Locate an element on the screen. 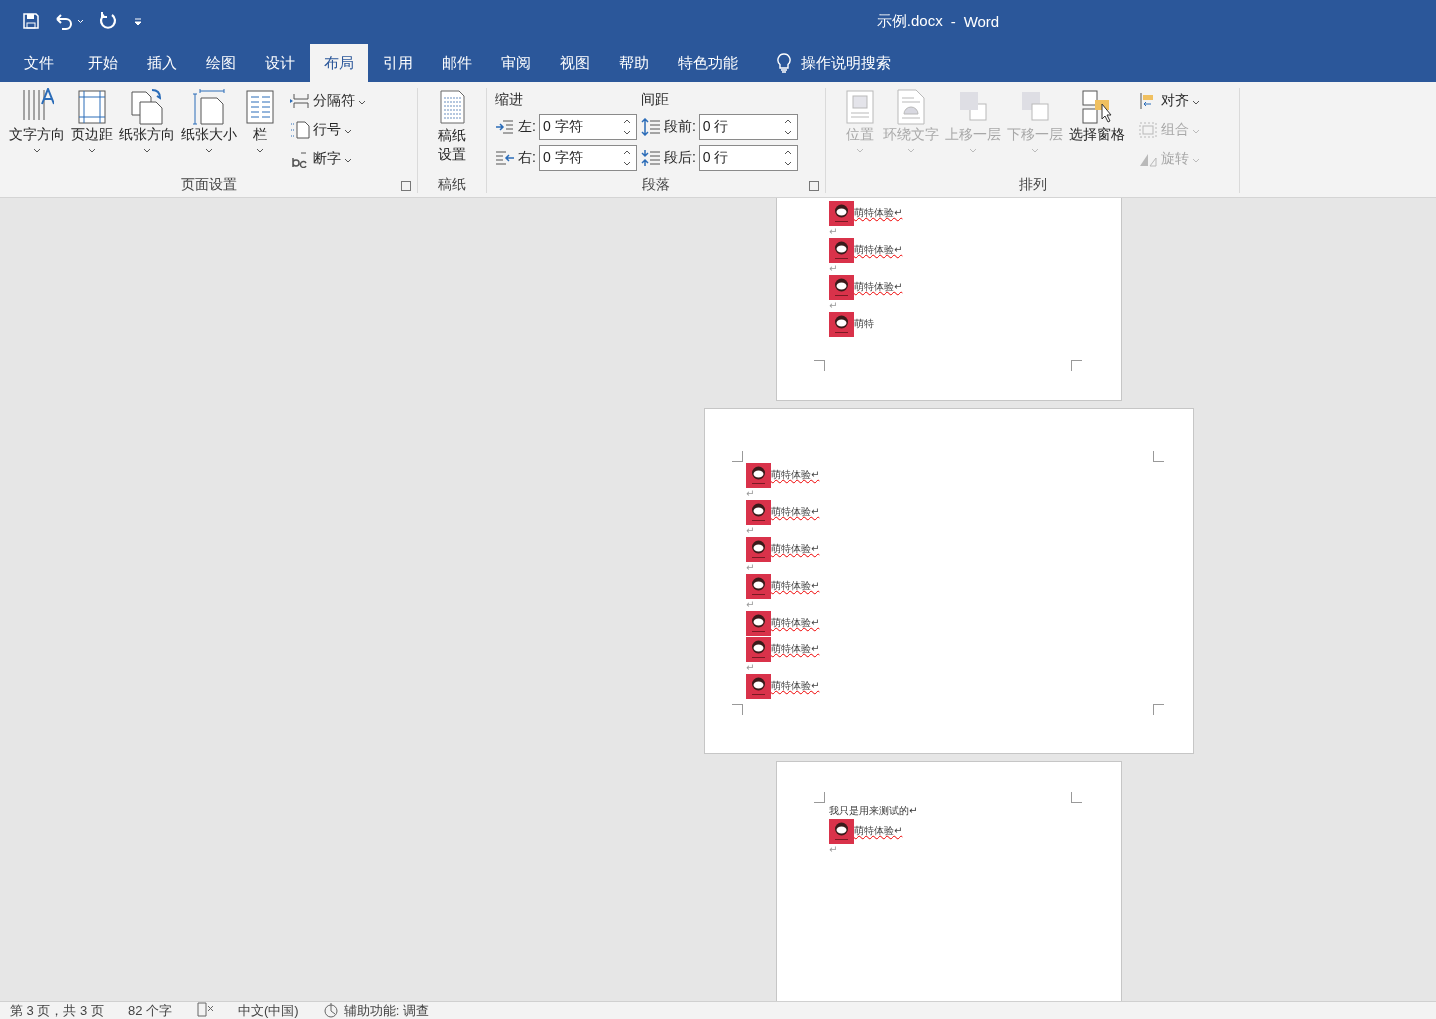 The height and width of the screenshot is (1019, 1436). field-label: 左: is located at coordinates (527, 126).